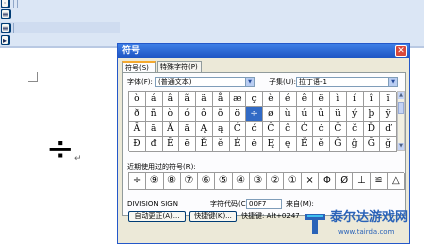 The height and width of the screenshot is (244, 424). What do you see at coordinates (205, 82) in the screenshot?
I see `font-select: (普通文本) ▼` at bounding box center [205, 82].